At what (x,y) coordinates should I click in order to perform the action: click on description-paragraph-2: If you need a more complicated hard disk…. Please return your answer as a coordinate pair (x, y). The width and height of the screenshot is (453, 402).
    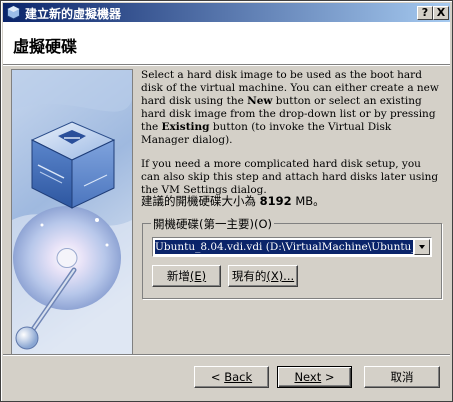
    Looking at the image, I should click on (290, 177).